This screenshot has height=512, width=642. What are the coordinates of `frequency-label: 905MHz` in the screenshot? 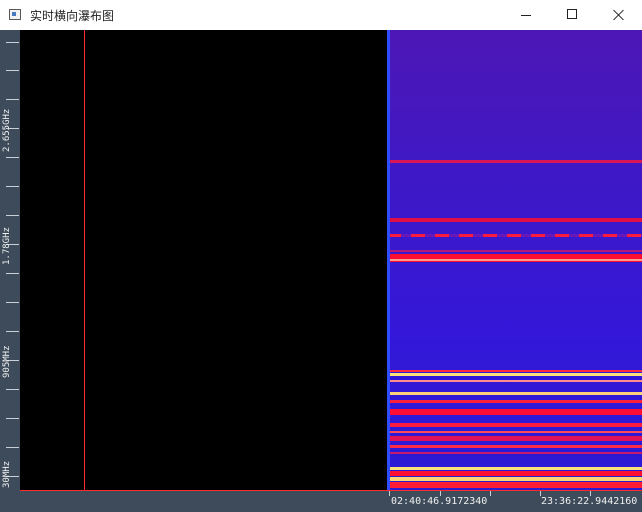 It's located at (7, 361).